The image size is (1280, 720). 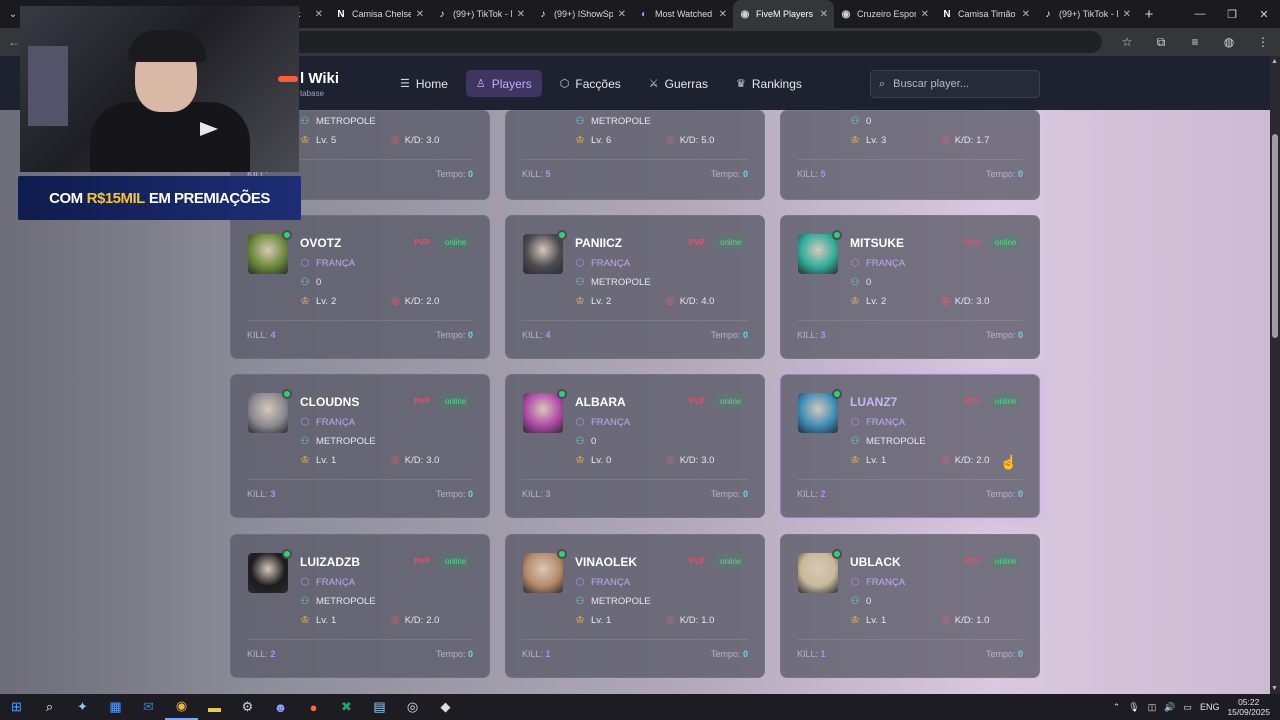 I want to click on menu-icon: ⋮, so click(x=1263, y=42).